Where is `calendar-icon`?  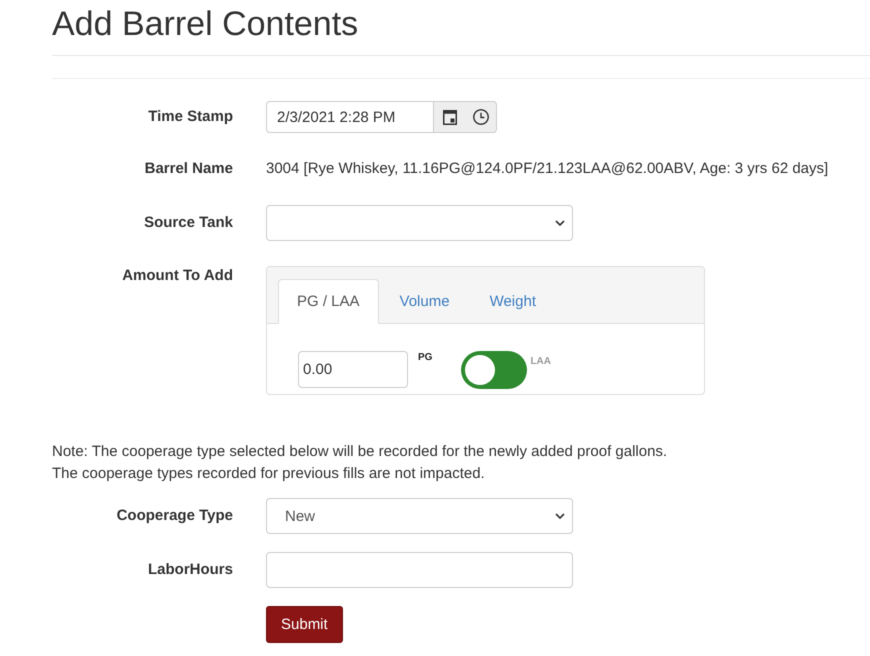 calendar-icon is located at coordinates (450, 117).